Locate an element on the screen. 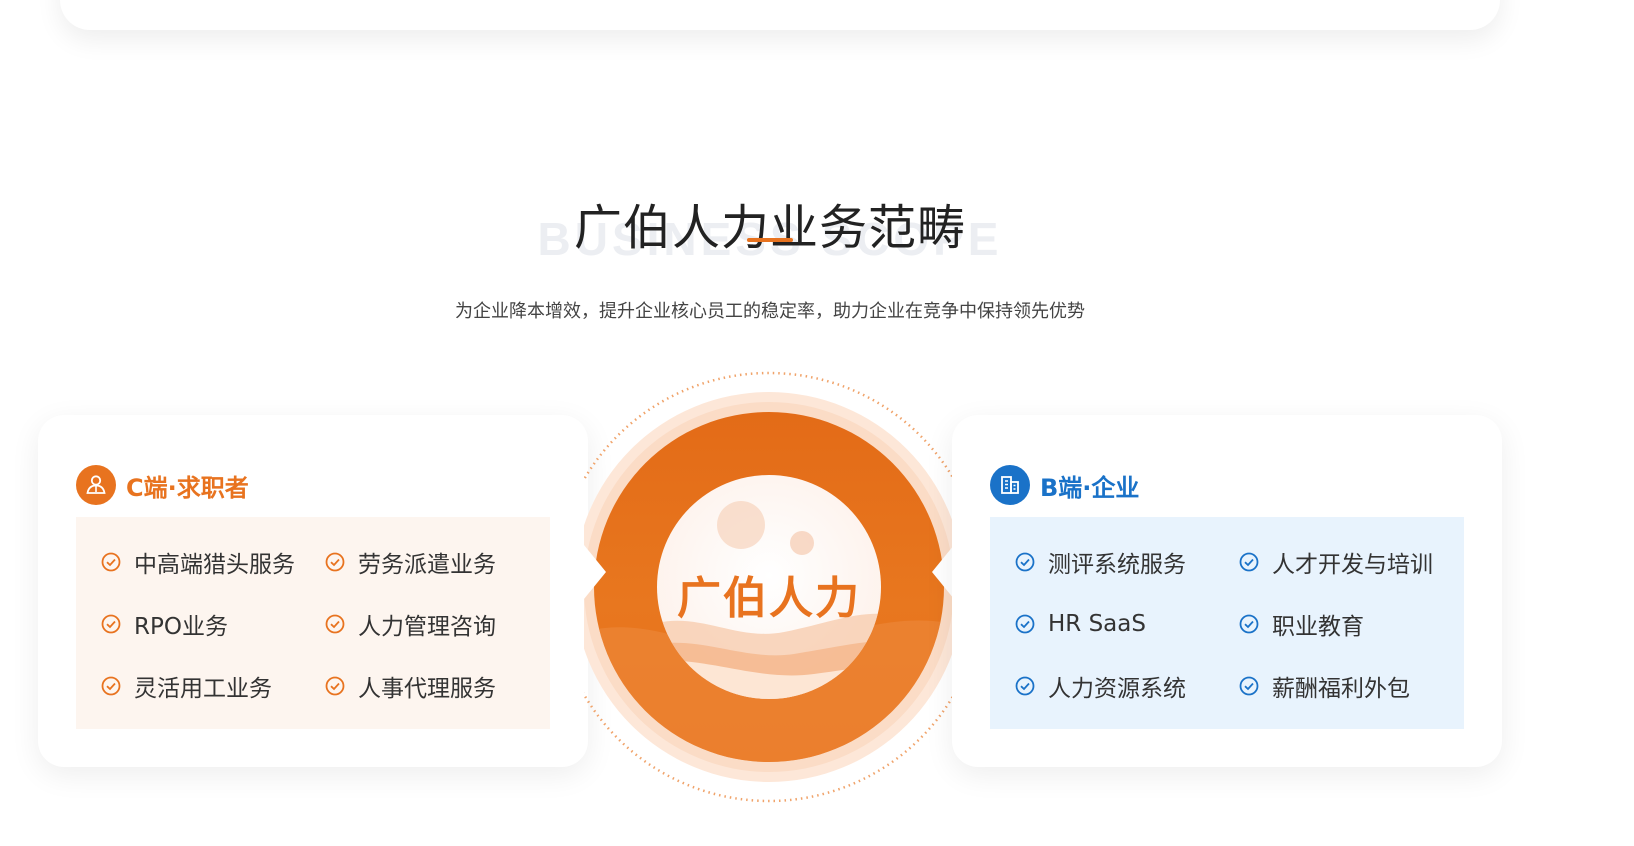 This screenshot has height=846, width=1634. users-icon is located at coordinates (96, 485).